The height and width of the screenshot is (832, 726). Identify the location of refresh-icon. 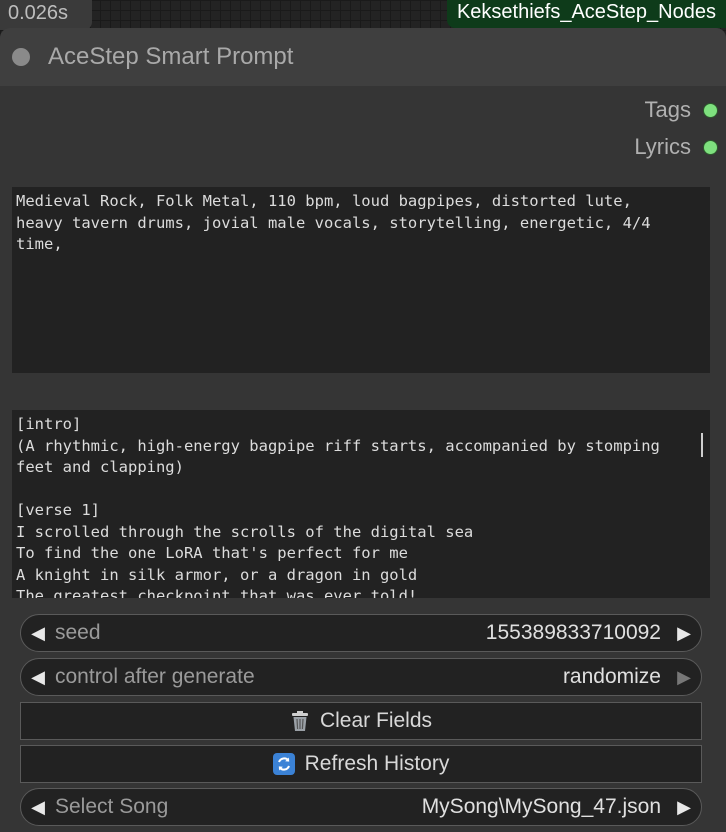
(283, 764).